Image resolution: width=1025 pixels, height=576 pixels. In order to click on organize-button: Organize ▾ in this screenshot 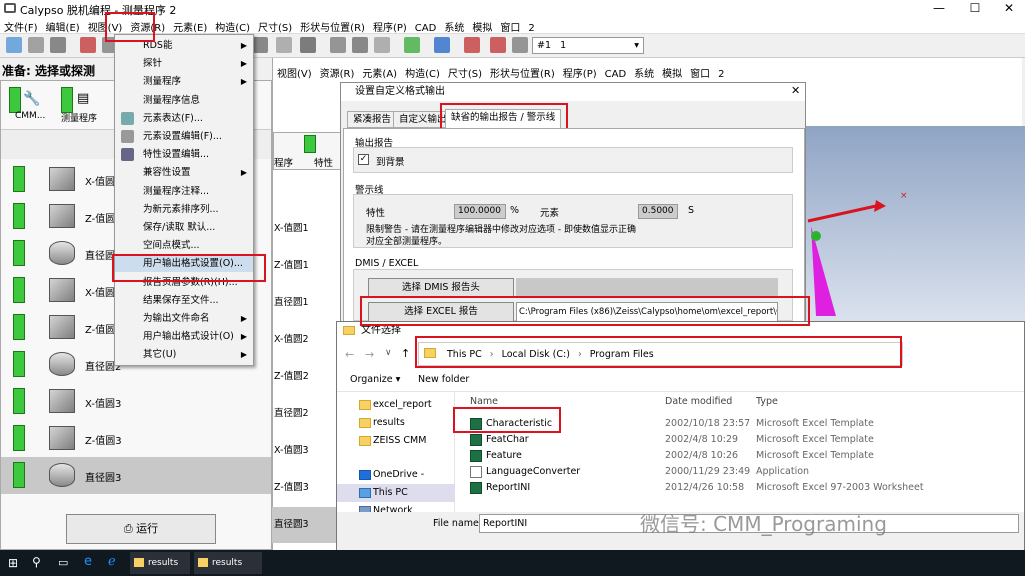, I will do `click(375, 379)`.